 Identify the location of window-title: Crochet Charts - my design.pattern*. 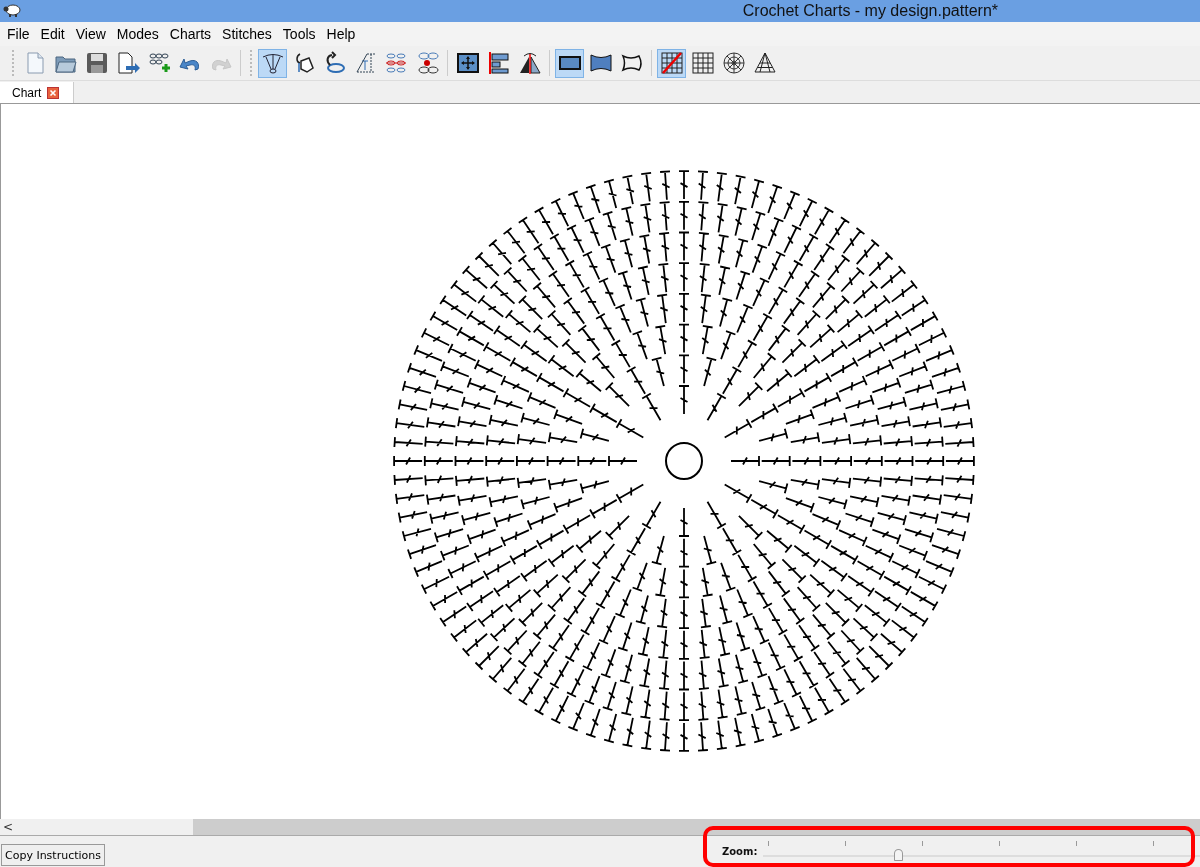
(870, 11).